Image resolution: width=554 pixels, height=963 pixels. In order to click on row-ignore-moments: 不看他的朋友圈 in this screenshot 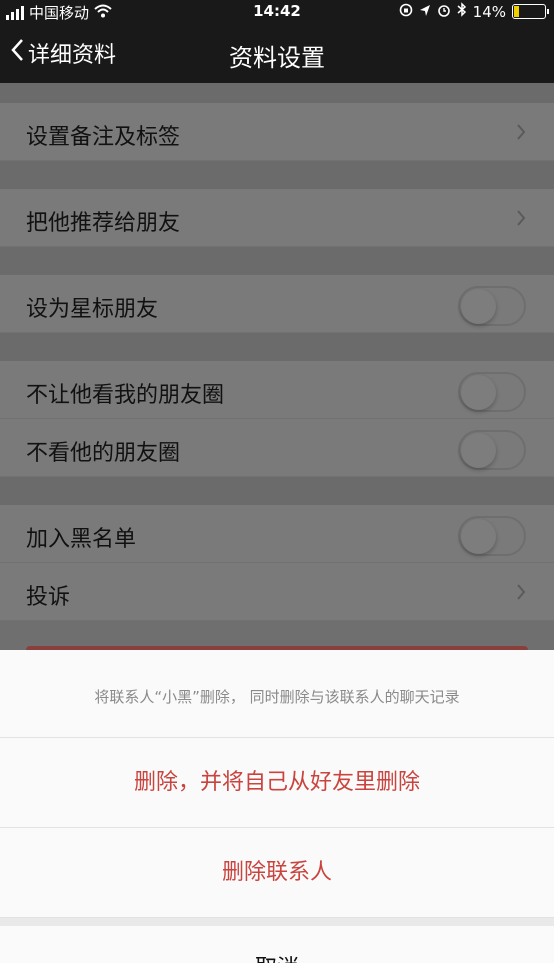, I will do `click(277, 448)`.